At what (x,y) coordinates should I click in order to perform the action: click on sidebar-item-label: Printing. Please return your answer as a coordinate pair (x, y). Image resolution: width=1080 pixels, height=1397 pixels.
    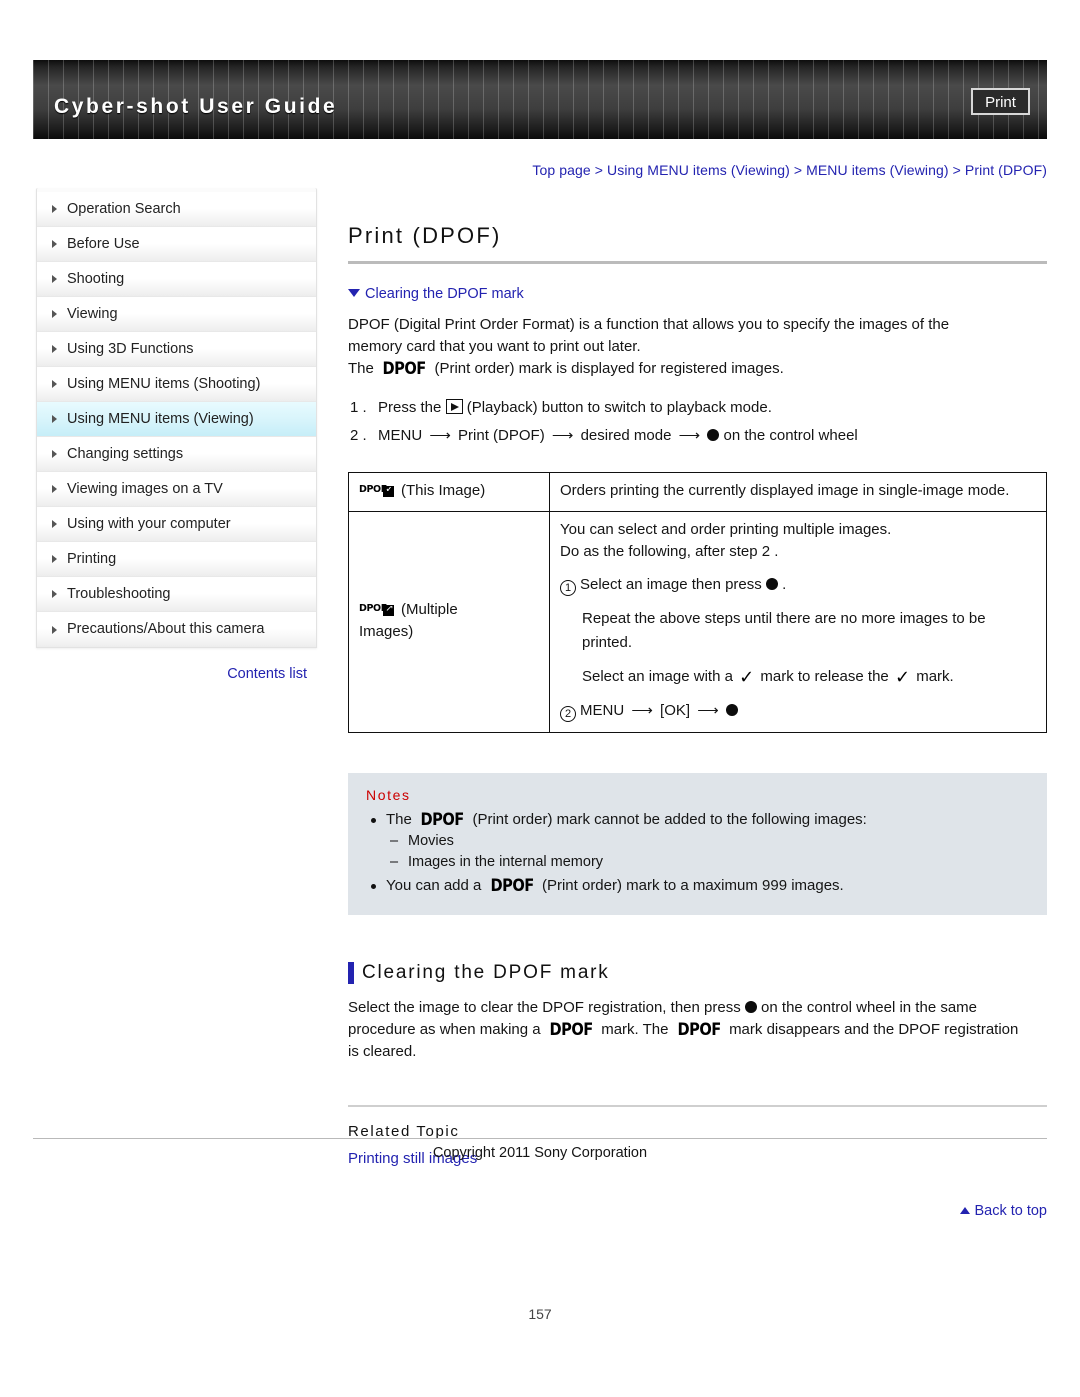
    Looking at the image, I should click on (92, 559).